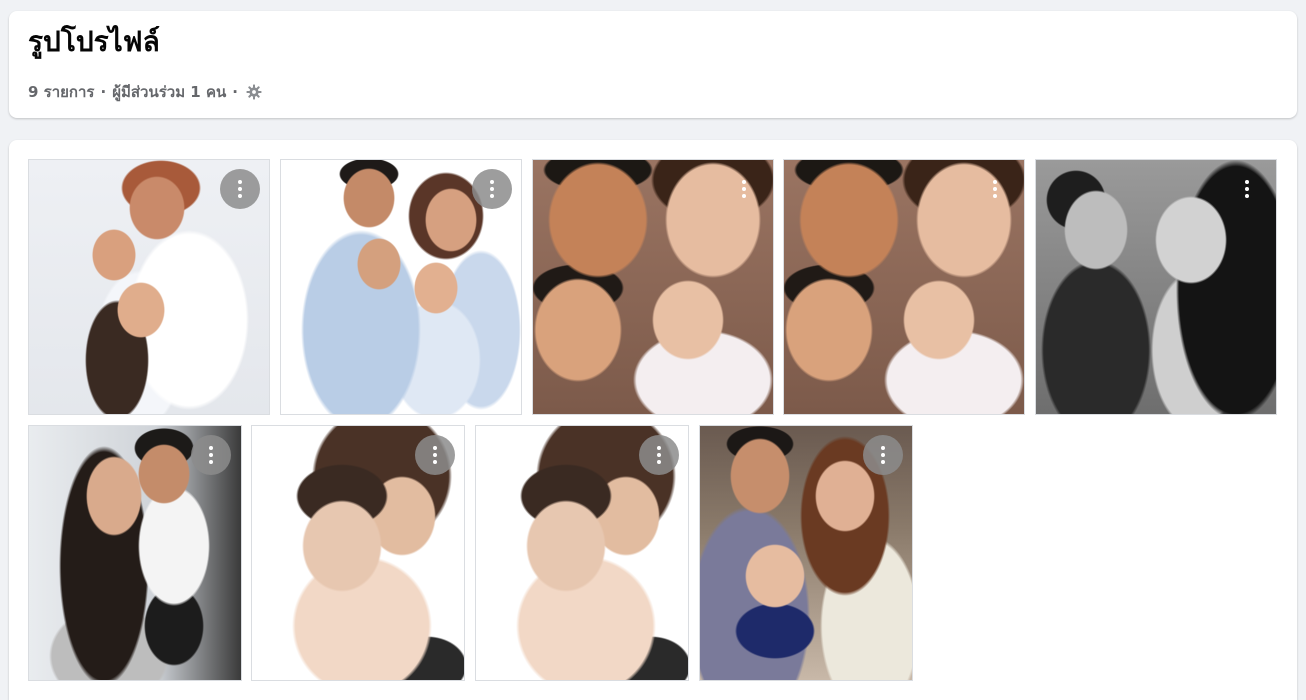  I want to click on gear-icon, so click(254, 92).